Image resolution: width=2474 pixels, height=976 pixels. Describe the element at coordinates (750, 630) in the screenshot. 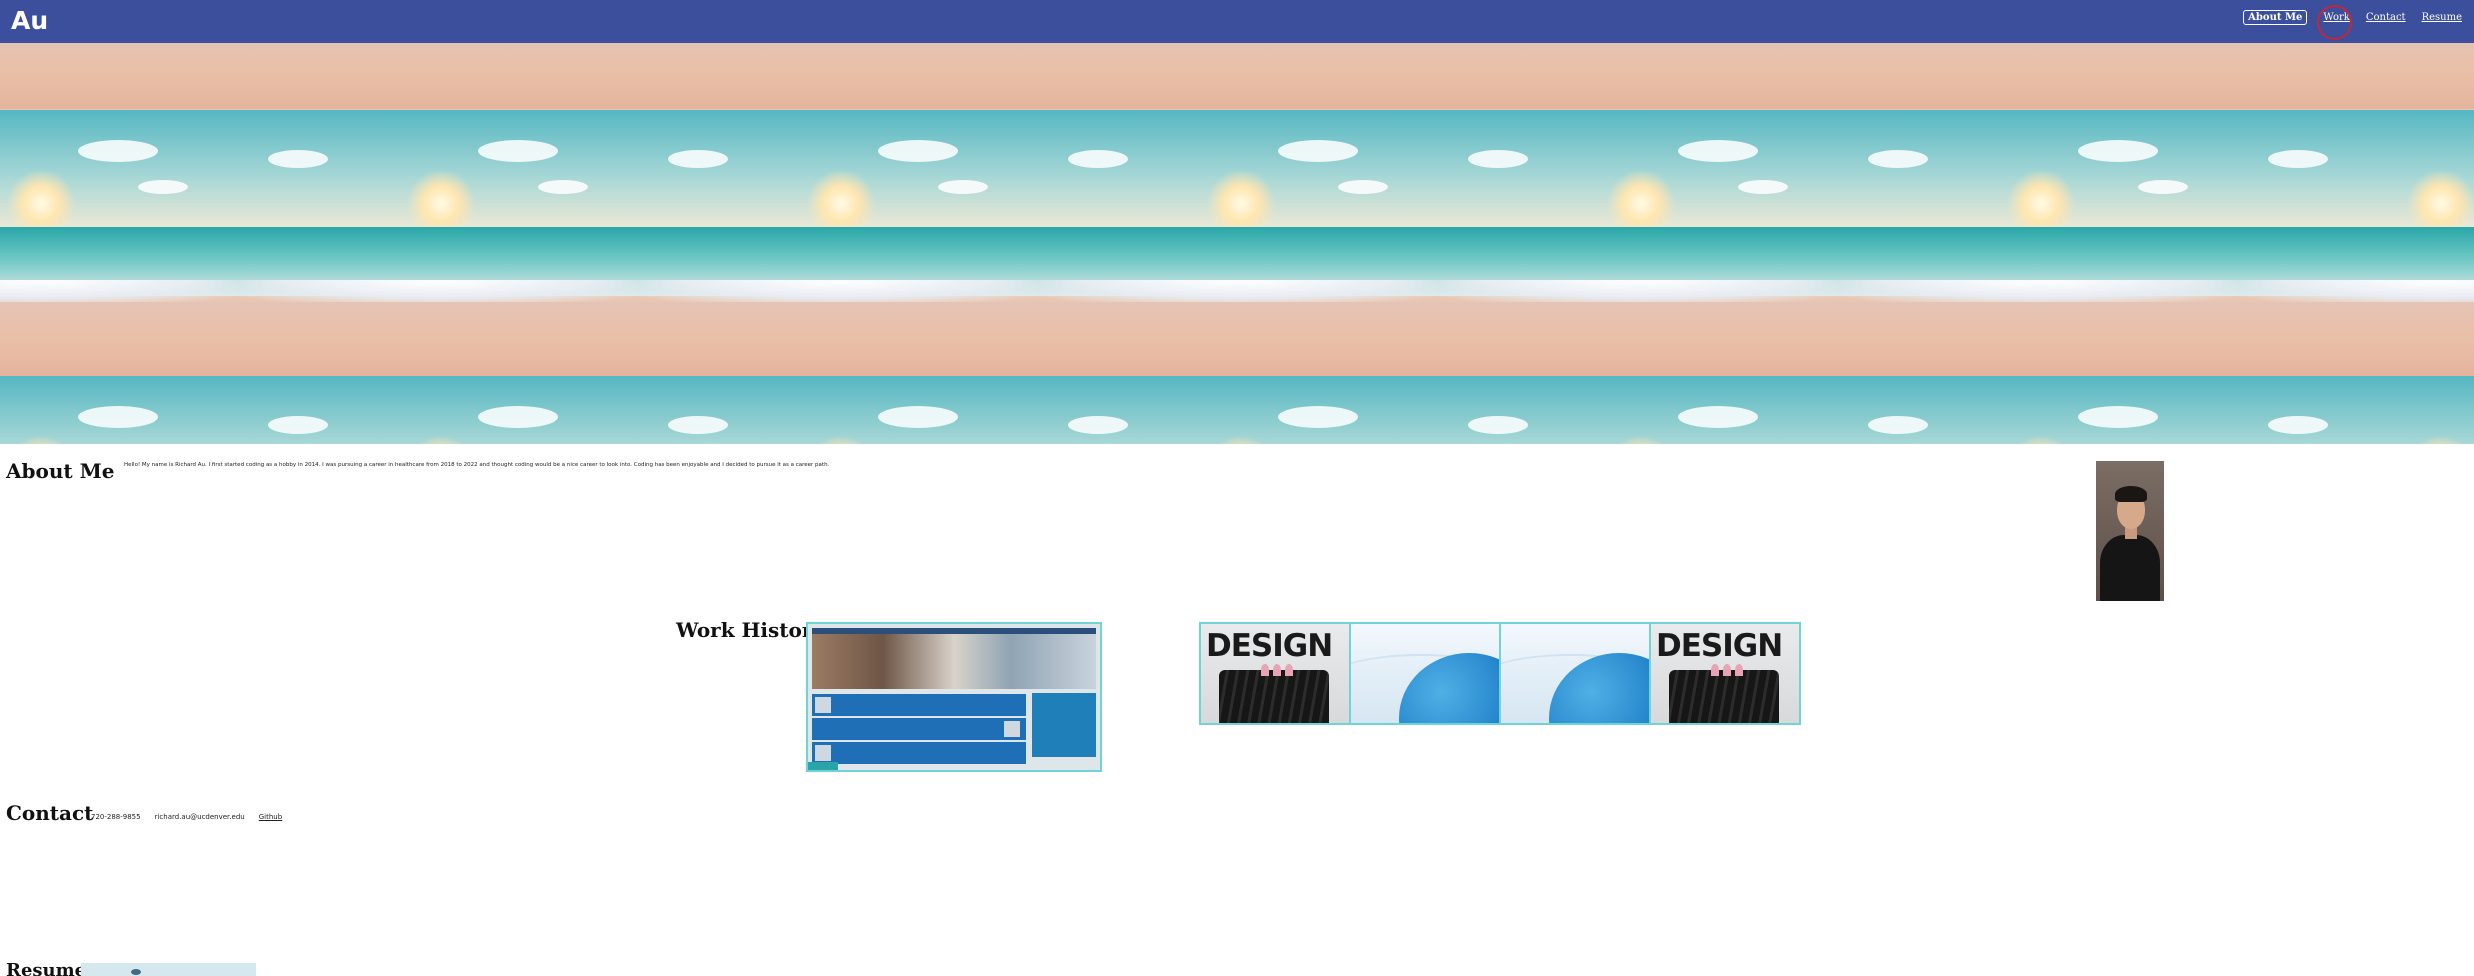

I see `work-history-heading: Work History` at that location.